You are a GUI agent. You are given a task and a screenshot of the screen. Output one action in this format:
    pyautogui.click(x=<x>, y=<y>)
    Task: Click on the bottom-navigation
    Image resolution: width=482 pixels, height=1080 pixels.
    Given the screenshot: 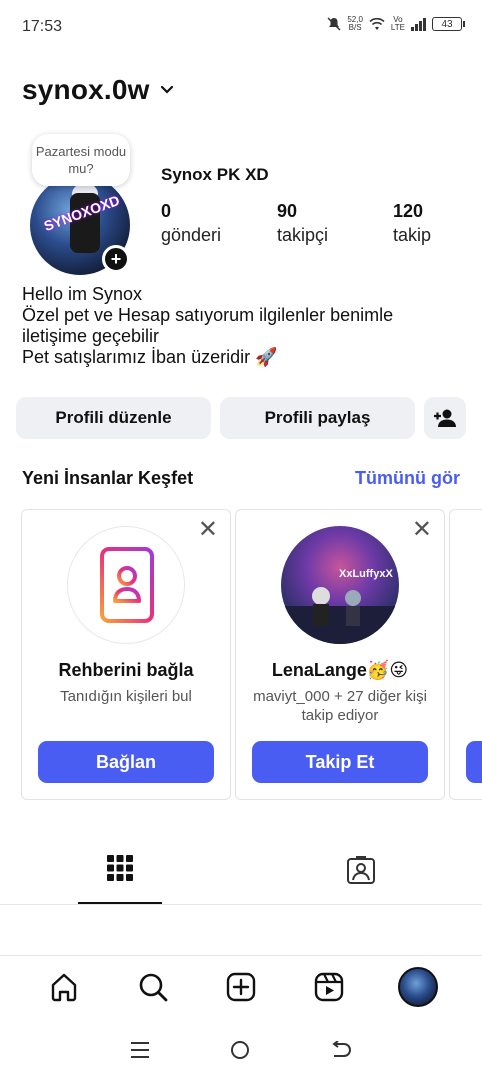 What is the action you would take?
    pyautogui.click(x=241, y=986)
    